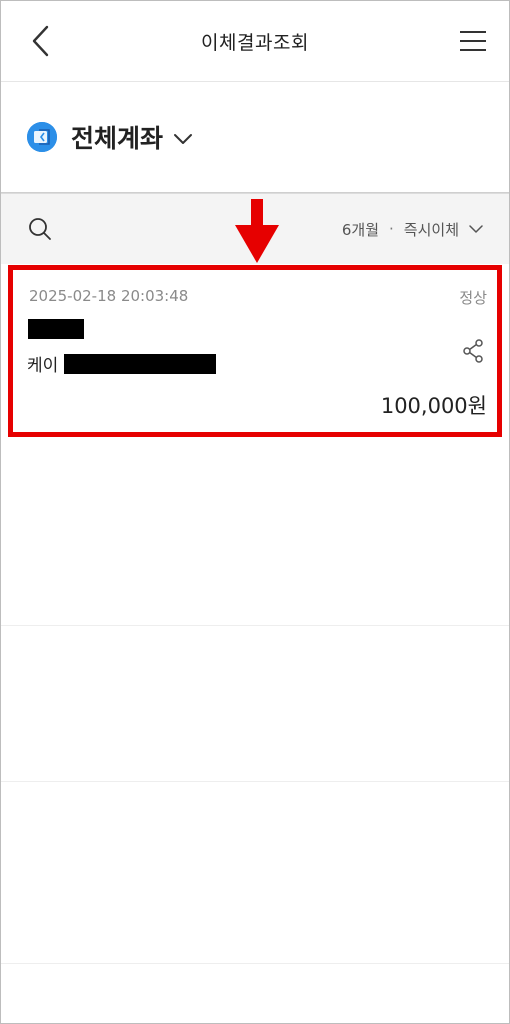 This screenshot has height=1024, width=510. I want to click on filter-type: 즉시이체, so click(431, 229).